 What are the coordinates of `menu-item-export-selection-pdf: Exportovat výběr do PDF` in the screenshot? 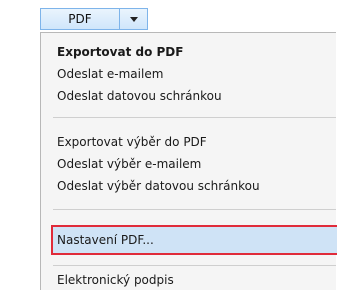 It's located at (132, 142).